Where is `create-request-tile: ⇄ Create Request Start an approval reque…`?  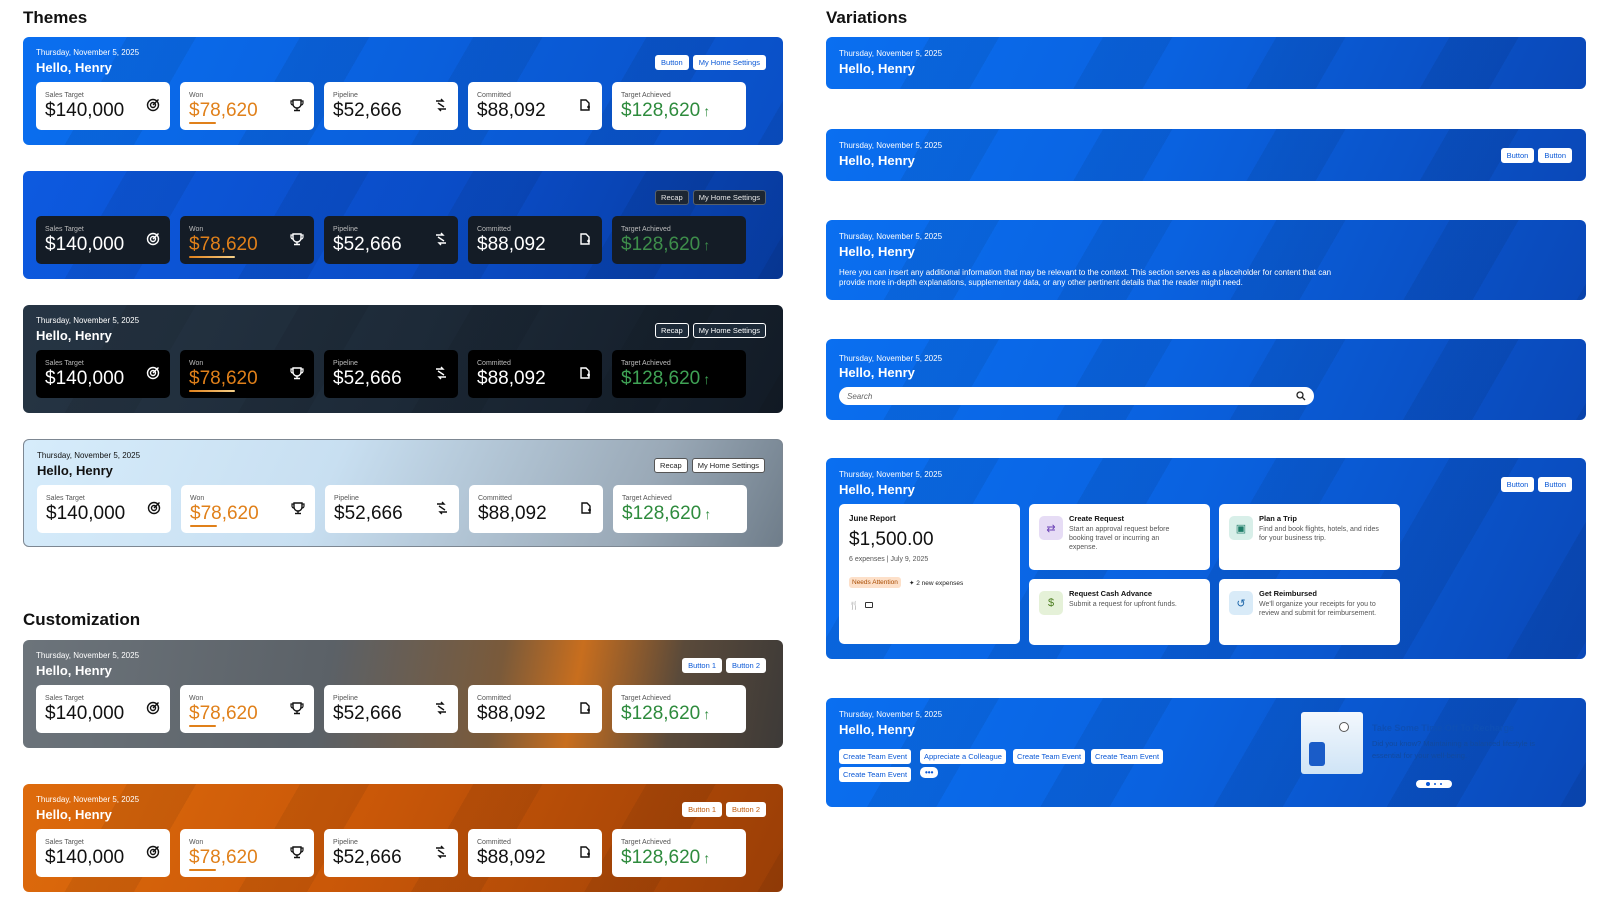 create-request-tile: ⇄ Create Request Start an approval reque… is located at coordinates (1119, 537).